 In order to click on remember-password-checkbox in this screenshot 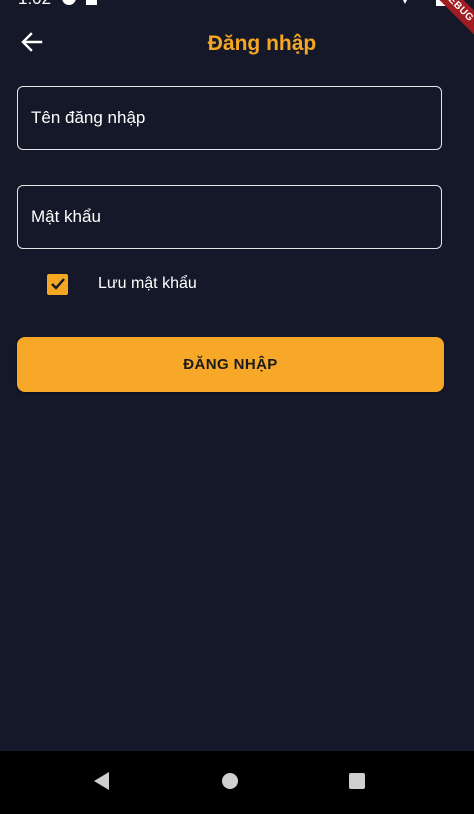, I will do `click(57, 284)`.